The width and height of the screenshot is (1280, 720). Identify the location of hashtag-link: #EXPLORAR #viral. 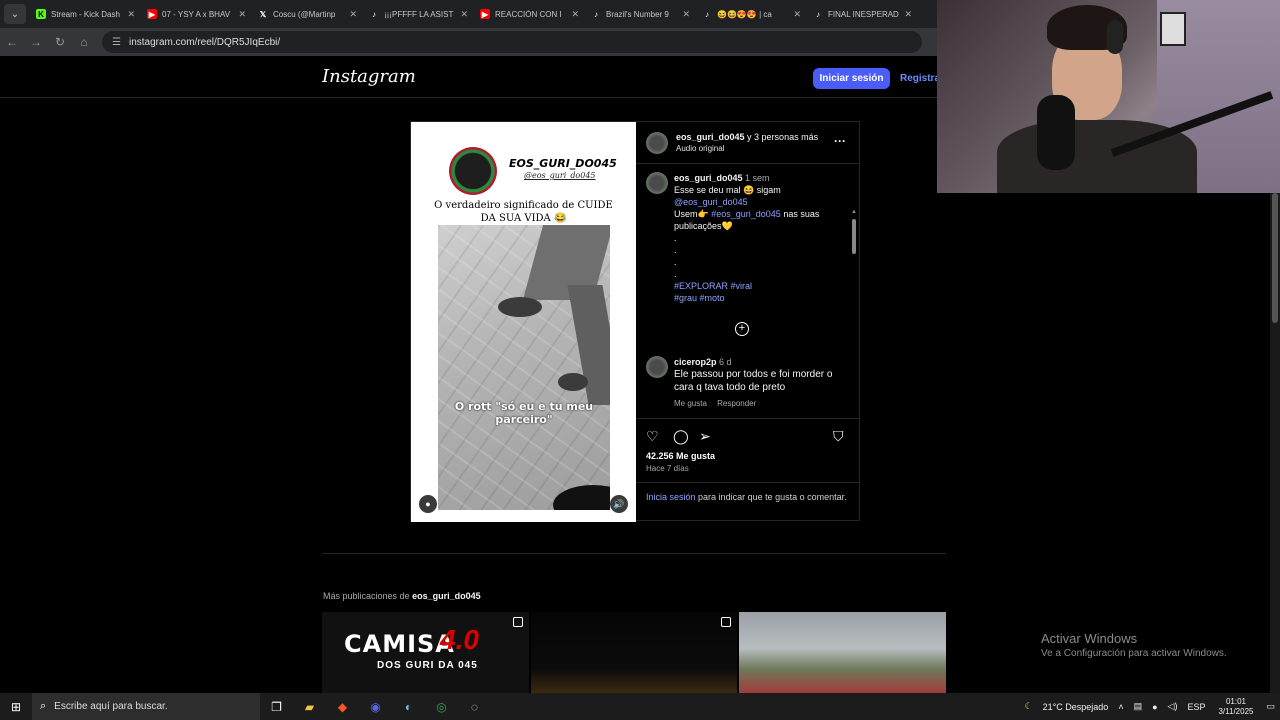
(713, 286).